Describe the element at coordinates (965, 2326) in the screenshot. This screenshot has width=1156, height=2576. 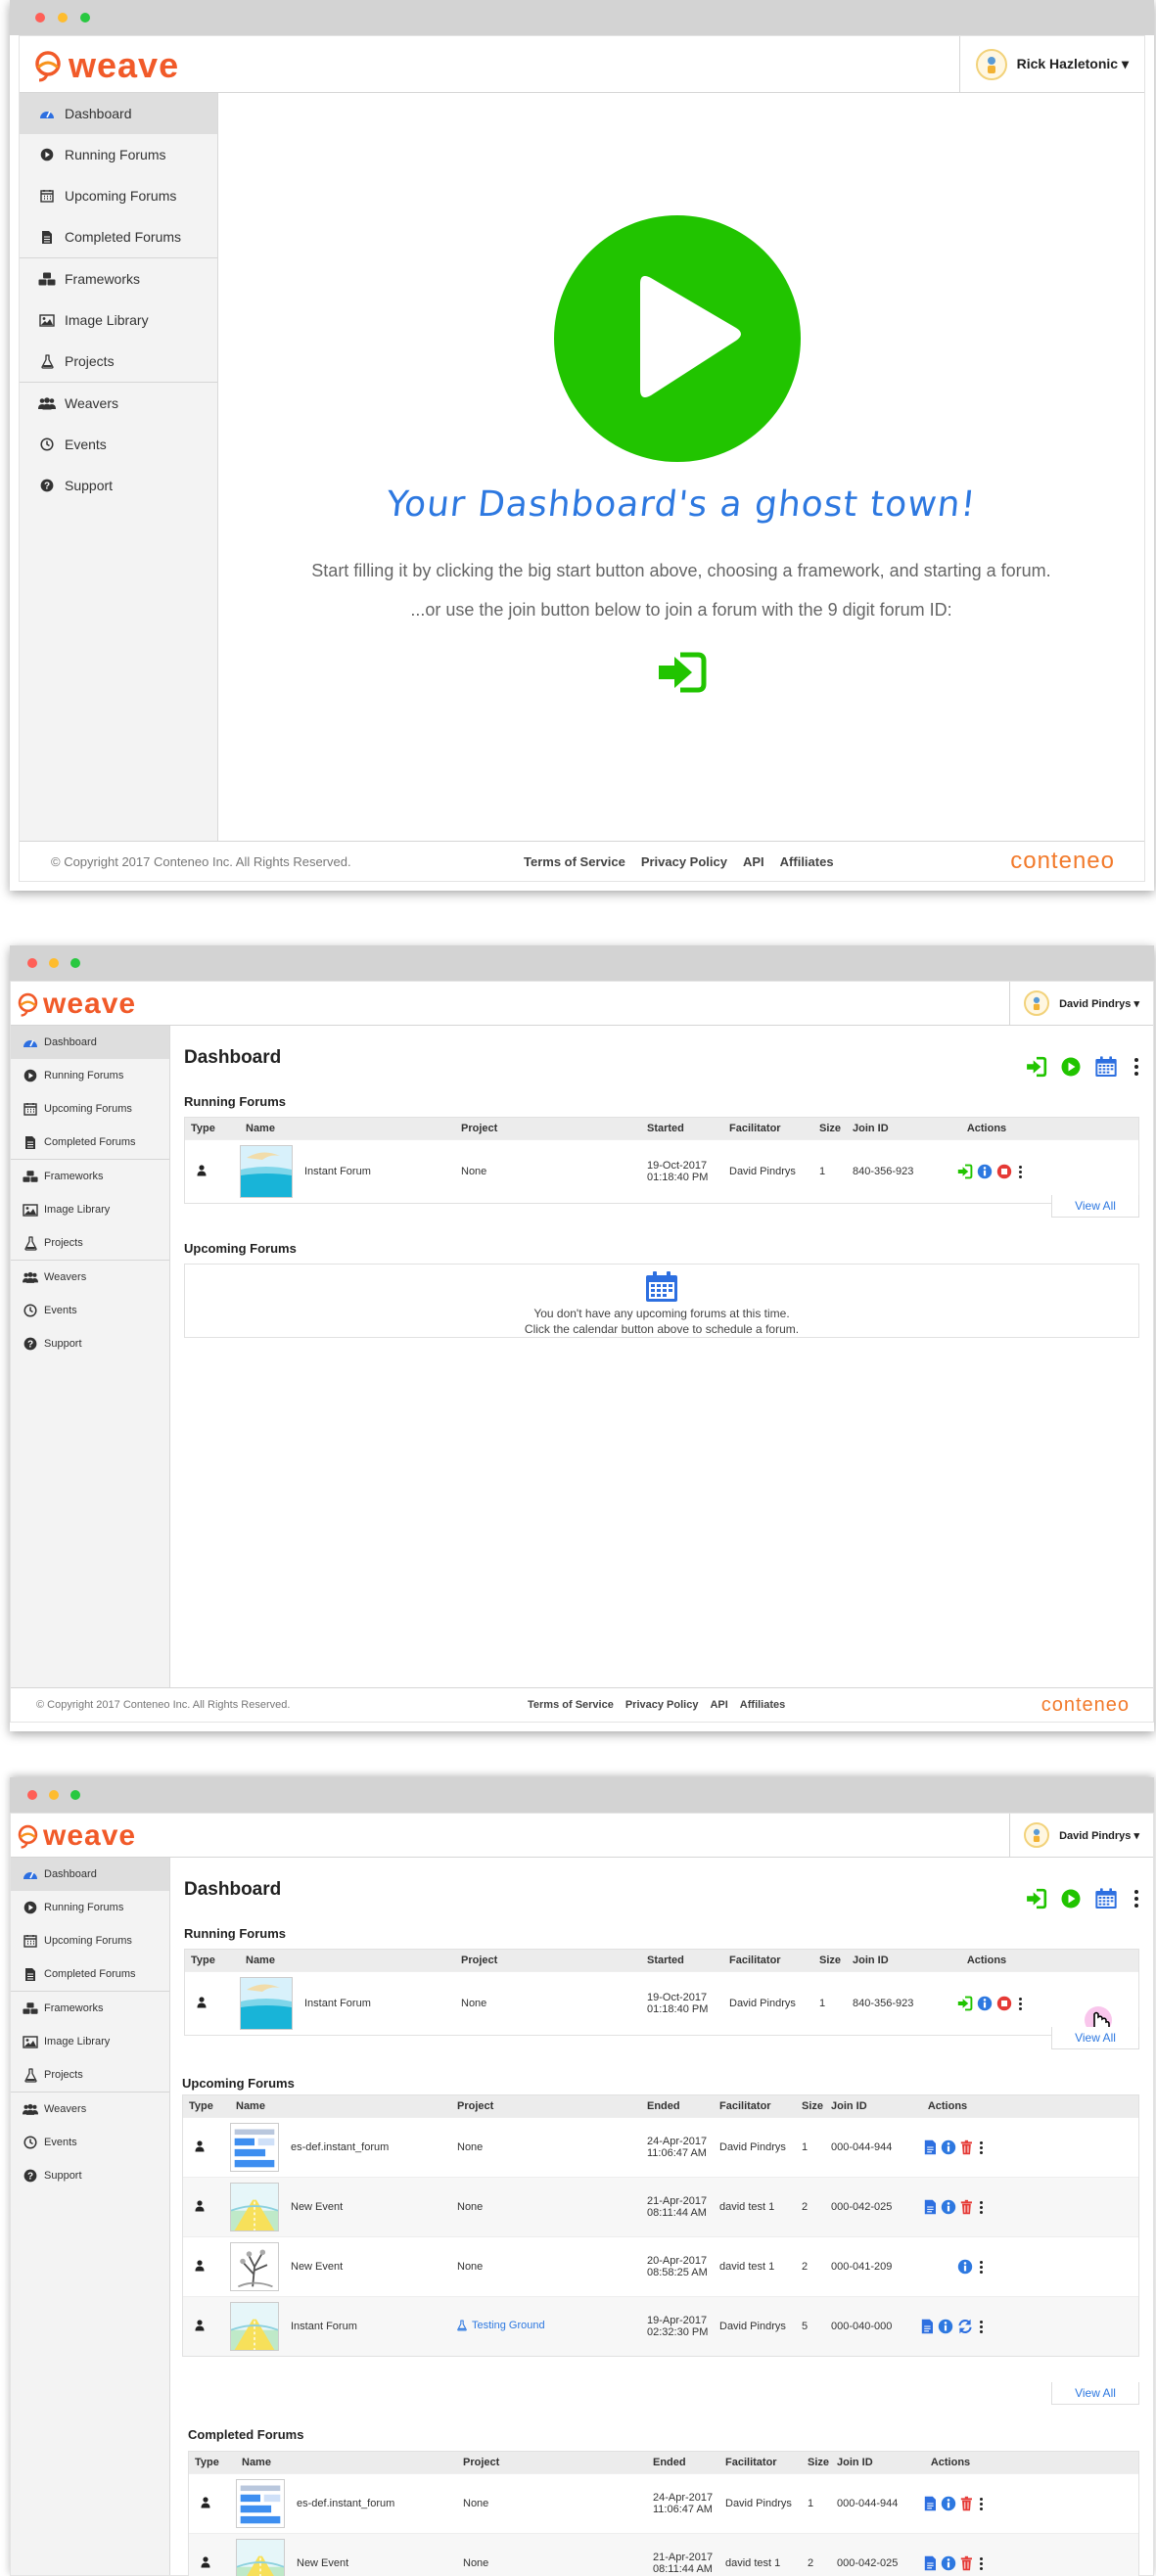
I see `restart-forum-button` at that location.